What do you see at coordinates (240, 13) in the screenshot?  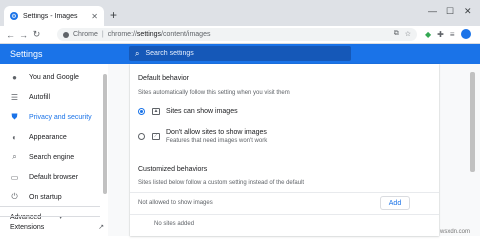 I see `tab-strip: ⚙ Settings - Images ✕ + — ☐ ✕` at bounding box center [240, 13].